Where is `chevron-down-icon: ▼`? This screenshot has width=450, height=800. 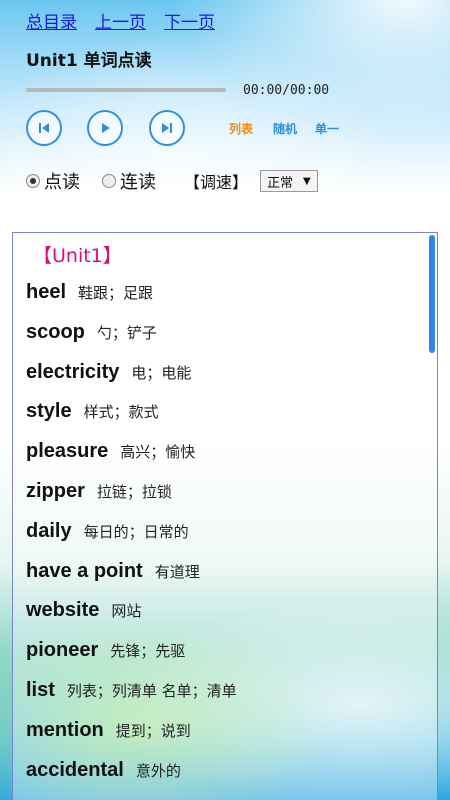 chevron-down-icon: ▼ is located at coordinates (307, 181).